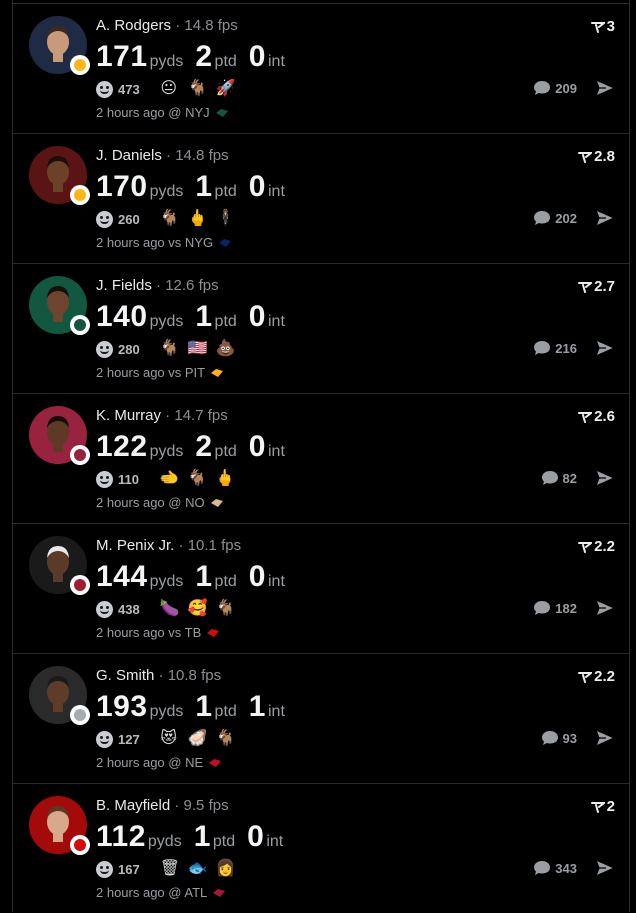 The height and width of the screenshot is (913, 636). I want to click on stat-line: 140 pyds 1 ptd 0 int, so click(190, 317).